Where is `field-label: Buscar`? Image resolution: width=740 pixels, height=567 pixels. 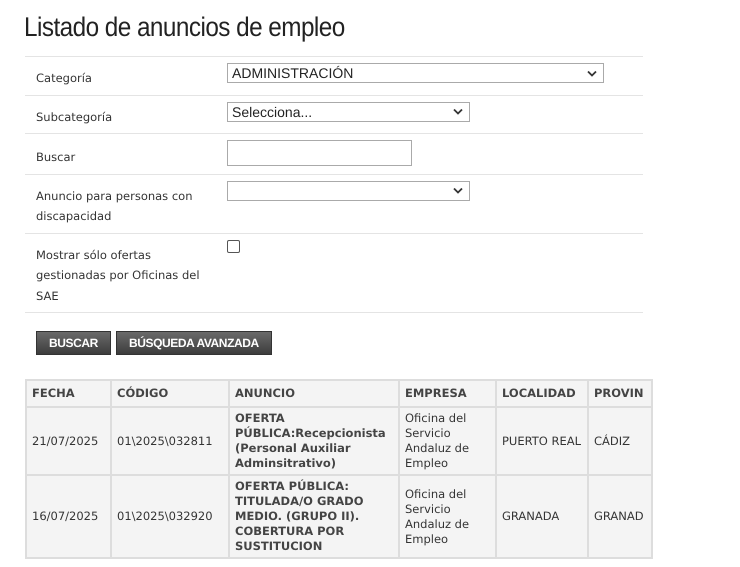 field-label: Buscar is located at coordinates (56, 157).